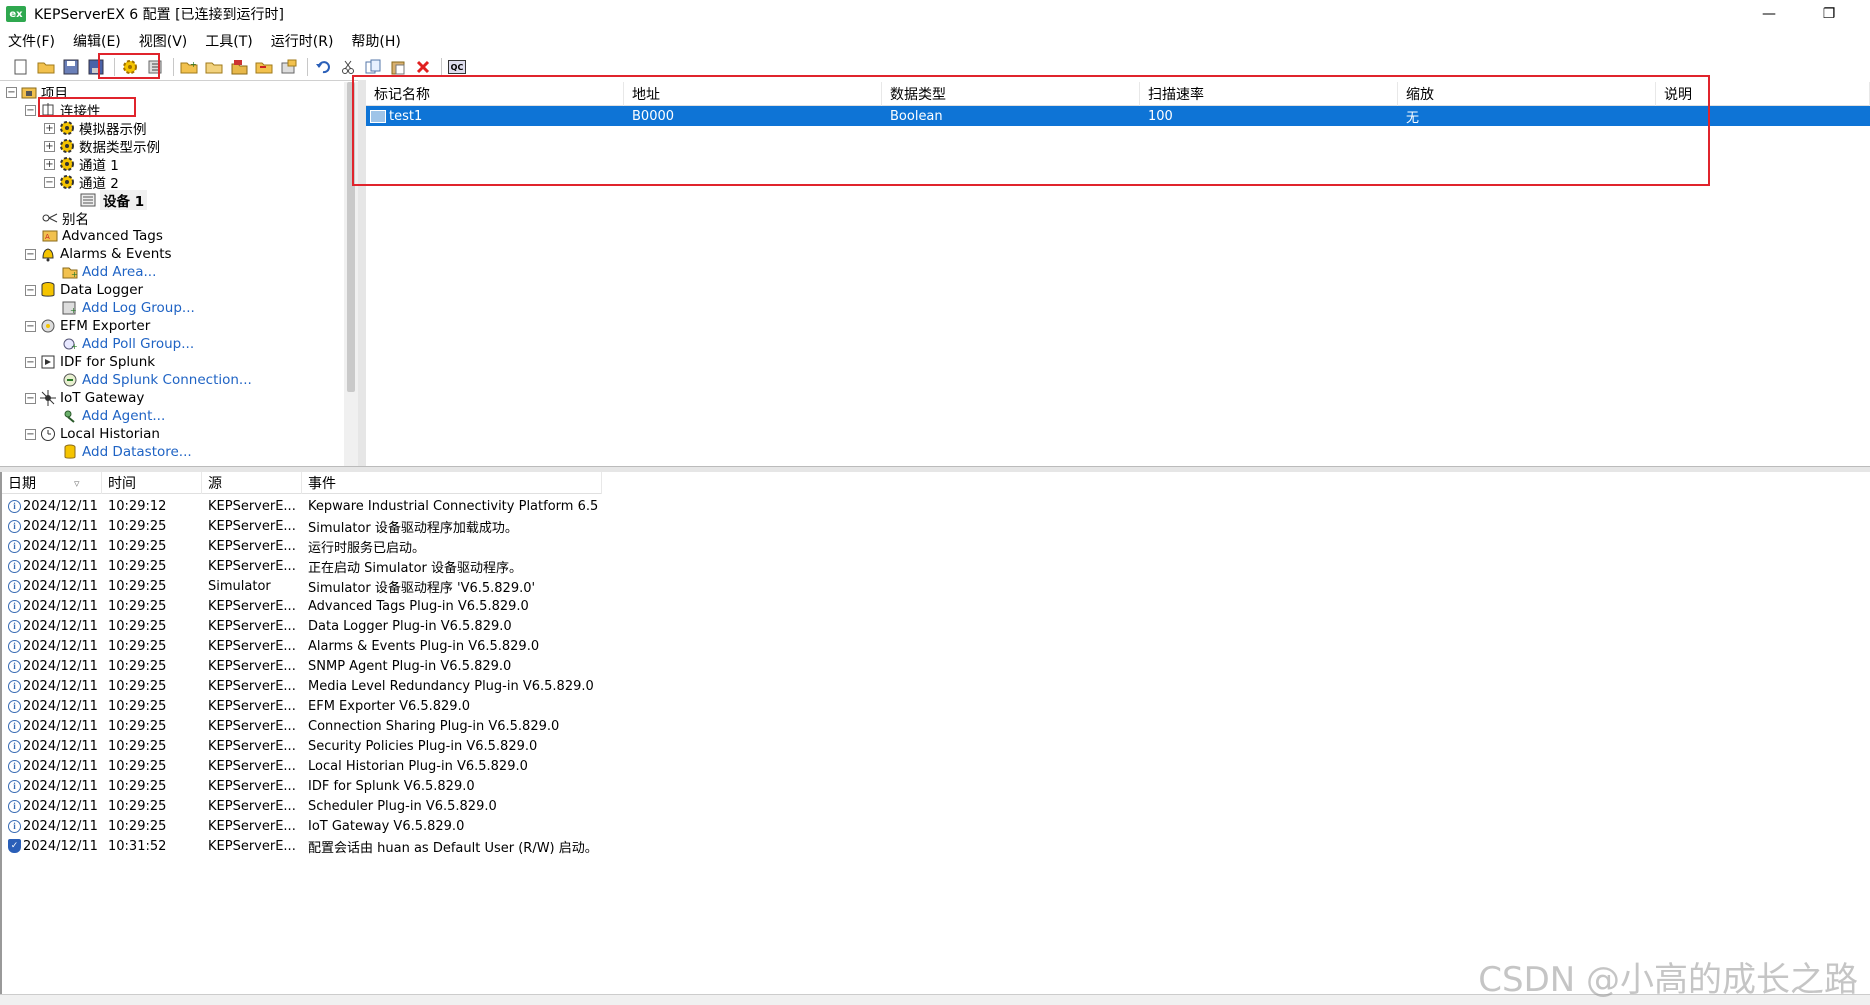 This screenshot has width=1870, height=1005. Describe the element at coordinates (114, 67) in the screenshot. I see `toolbar-separator` at that location.